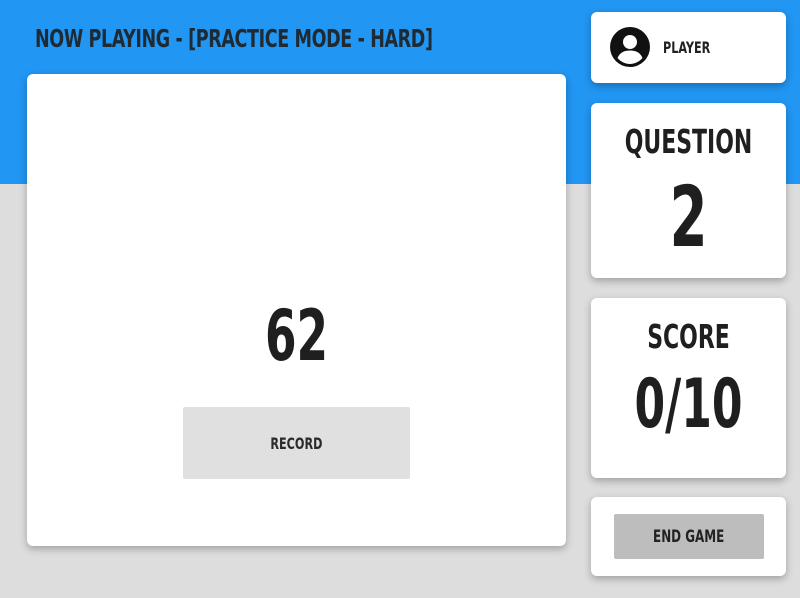 This screenshot has height=598, width=800. Describe the element at coordinates (296, 336) in the screenshot. I see `current-number: 62` at that location.